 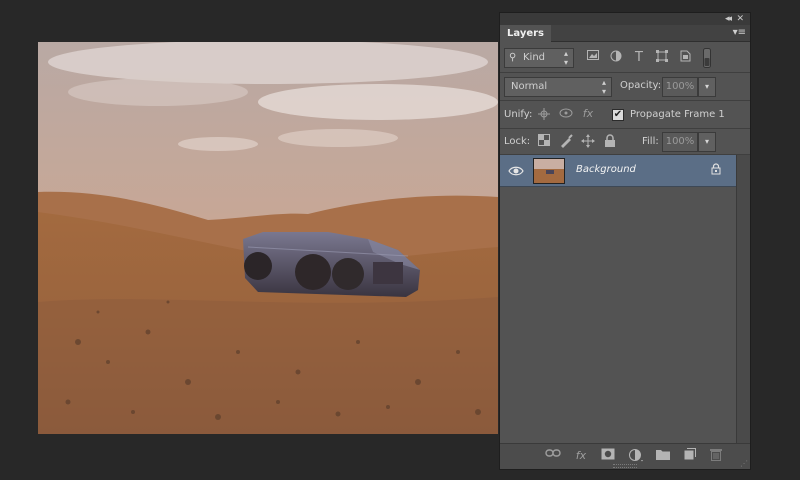 I want to click on blend-row: Normal ▴ ▾ Opacity: 100% ▾, so click(x=625, y=87).